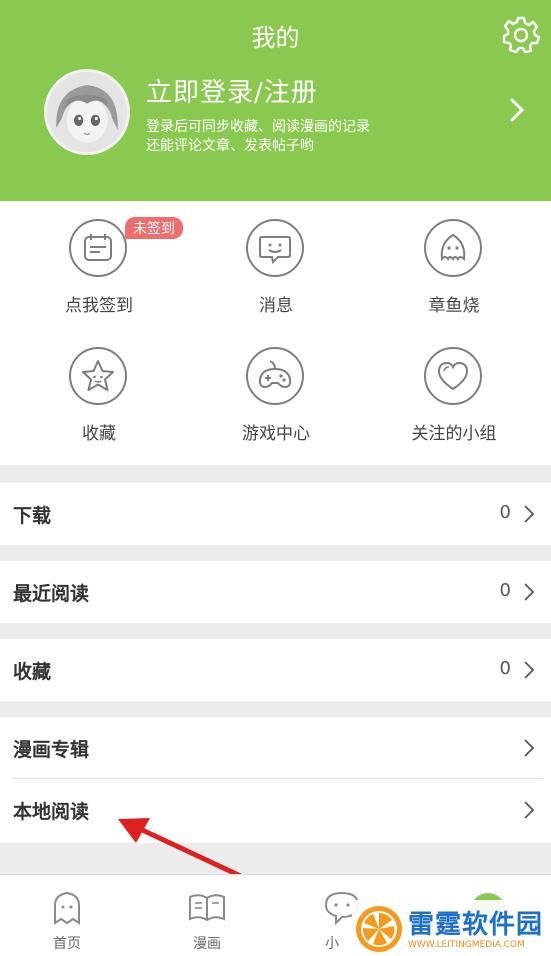  Describe the element at coordinates (99, 306) in the screenshot. I see `grid-label-checkin: 点我签到` at that location.